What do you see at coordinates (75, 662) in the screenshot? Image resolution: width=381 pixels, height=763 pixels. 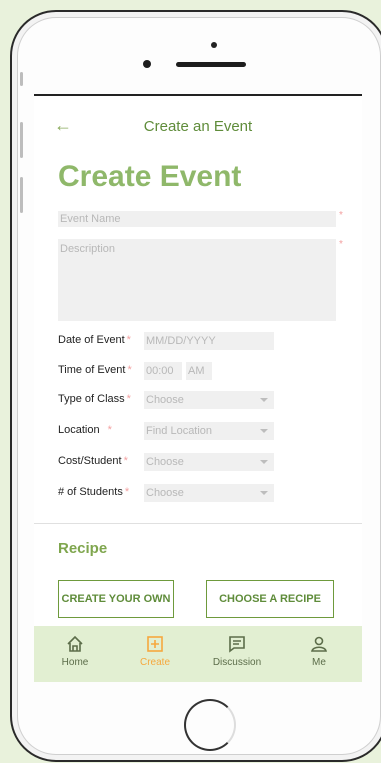 I see `tab-home-label: Home` at bounding box center [75, 662].